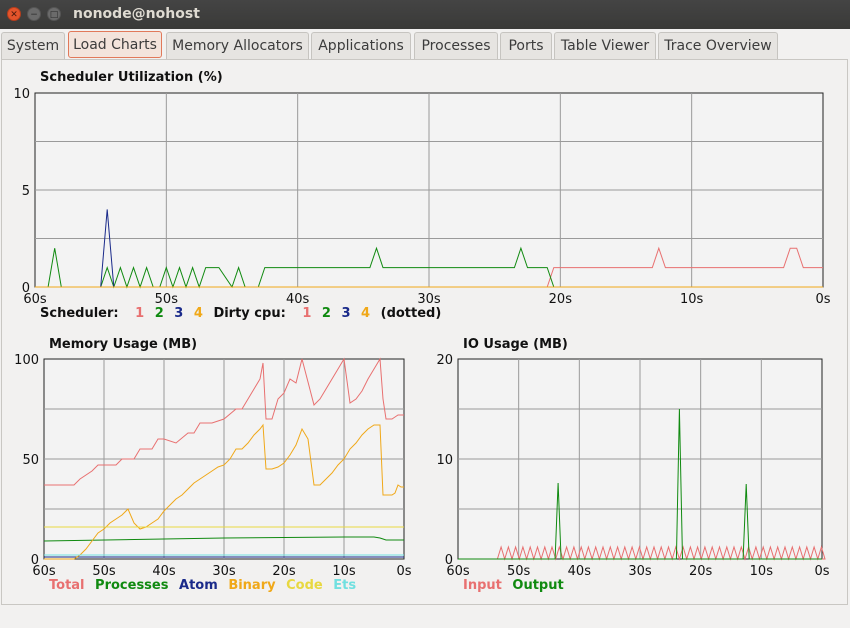 This screenshot has width=850, height=628. I want to click on io-x-tick-label: 10s, so click(762, 571).